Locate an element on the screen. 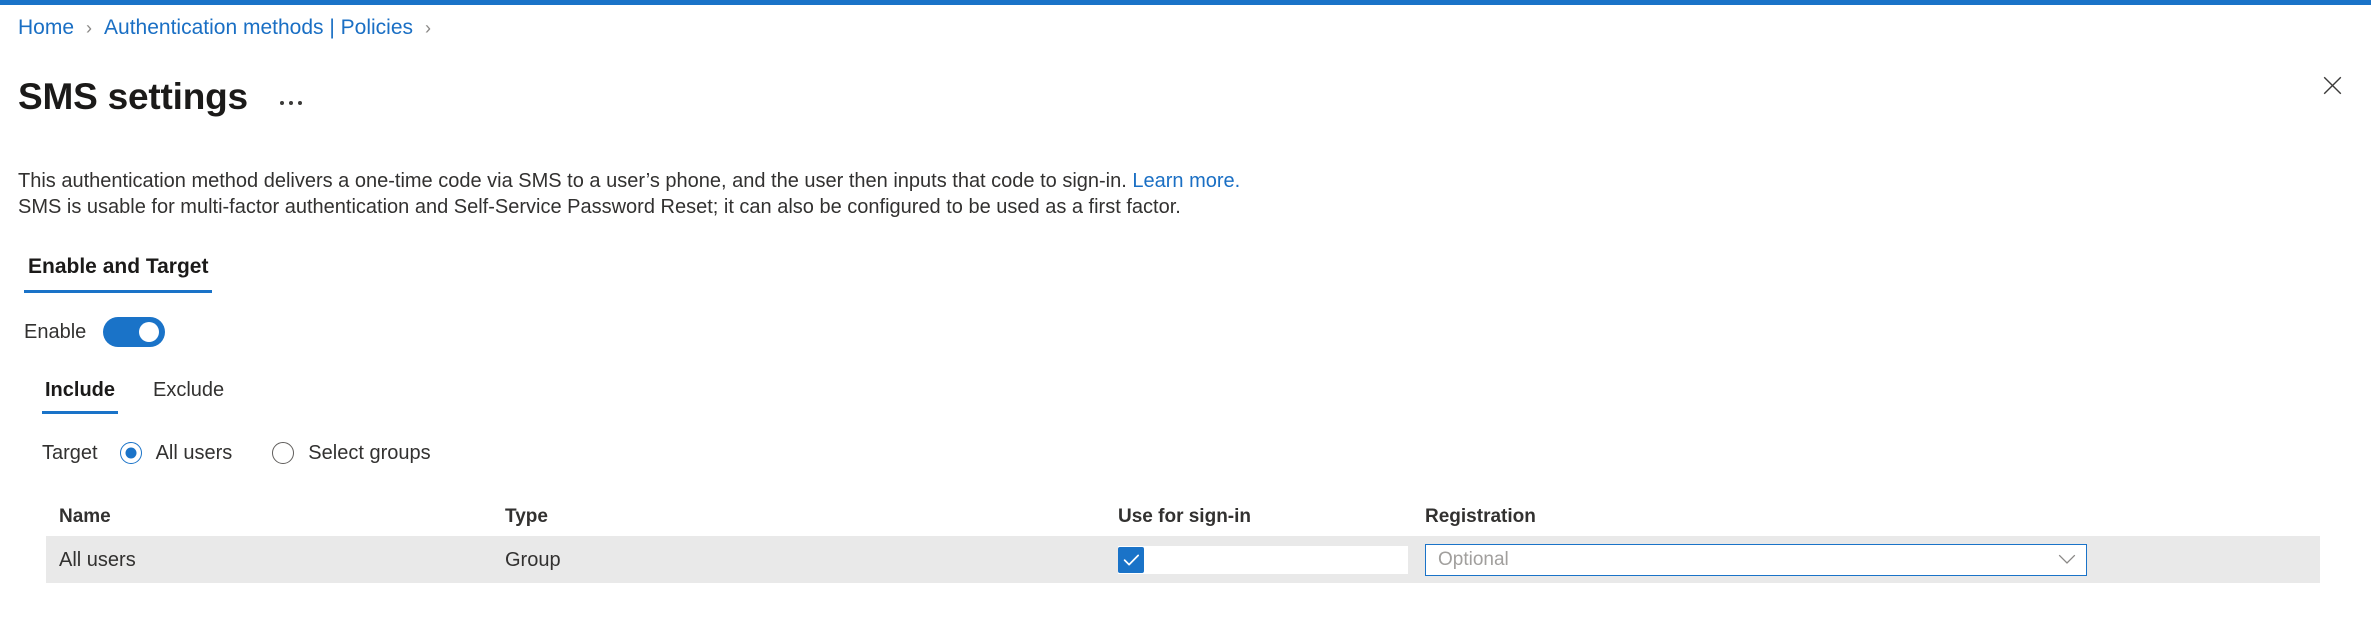 The height and width of the screenshot is (643, 2371). toggle-knob is located at coordinates (149, 332).